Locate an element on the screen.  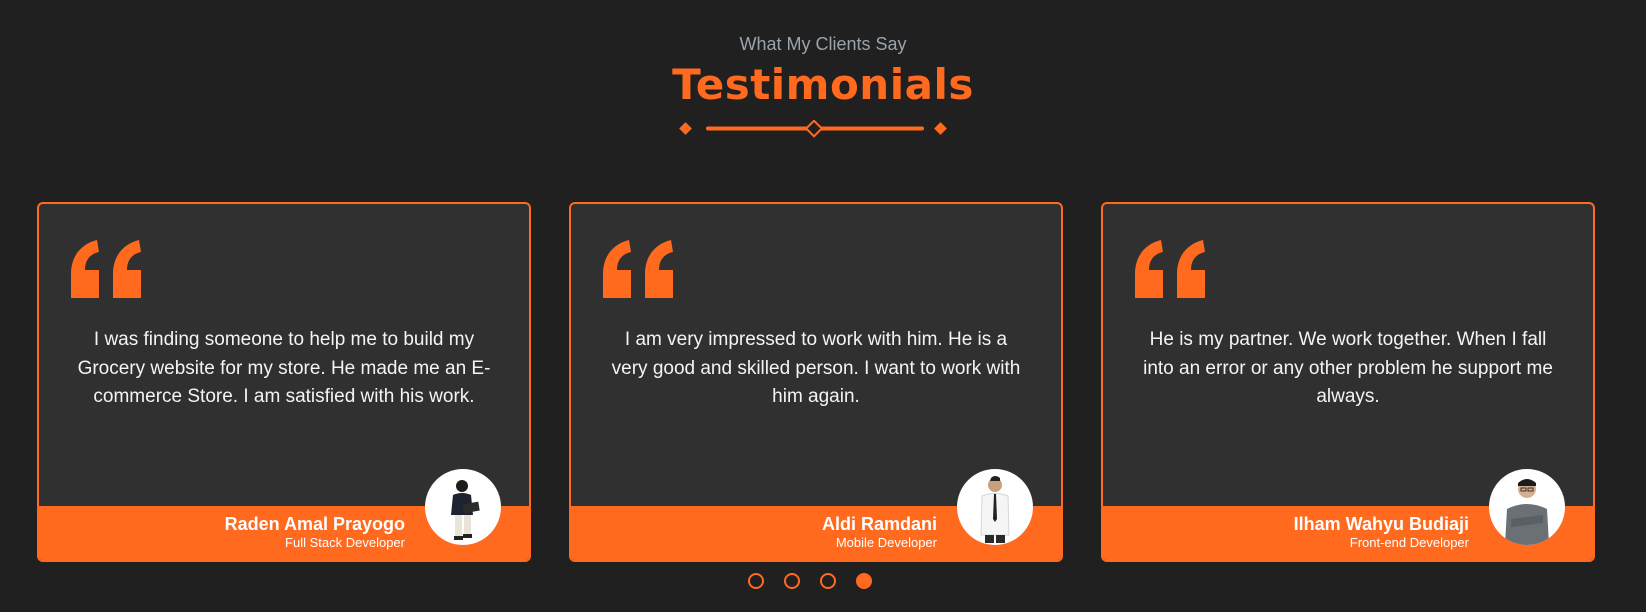
person-with-laptop-icon is located at coordinates (465, 510).